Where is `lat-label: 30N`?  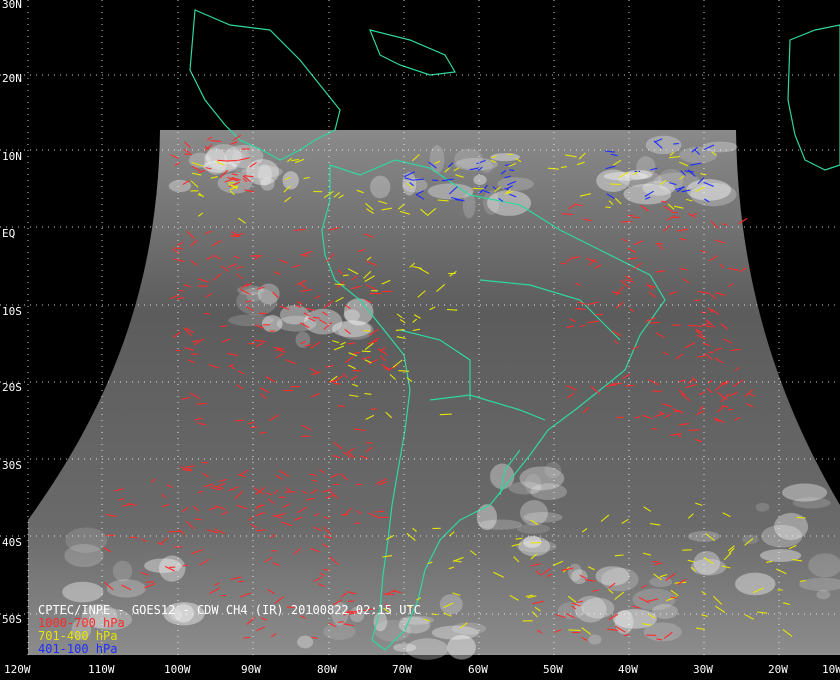 lat-label: 30N is located at coordinates (12, 5).